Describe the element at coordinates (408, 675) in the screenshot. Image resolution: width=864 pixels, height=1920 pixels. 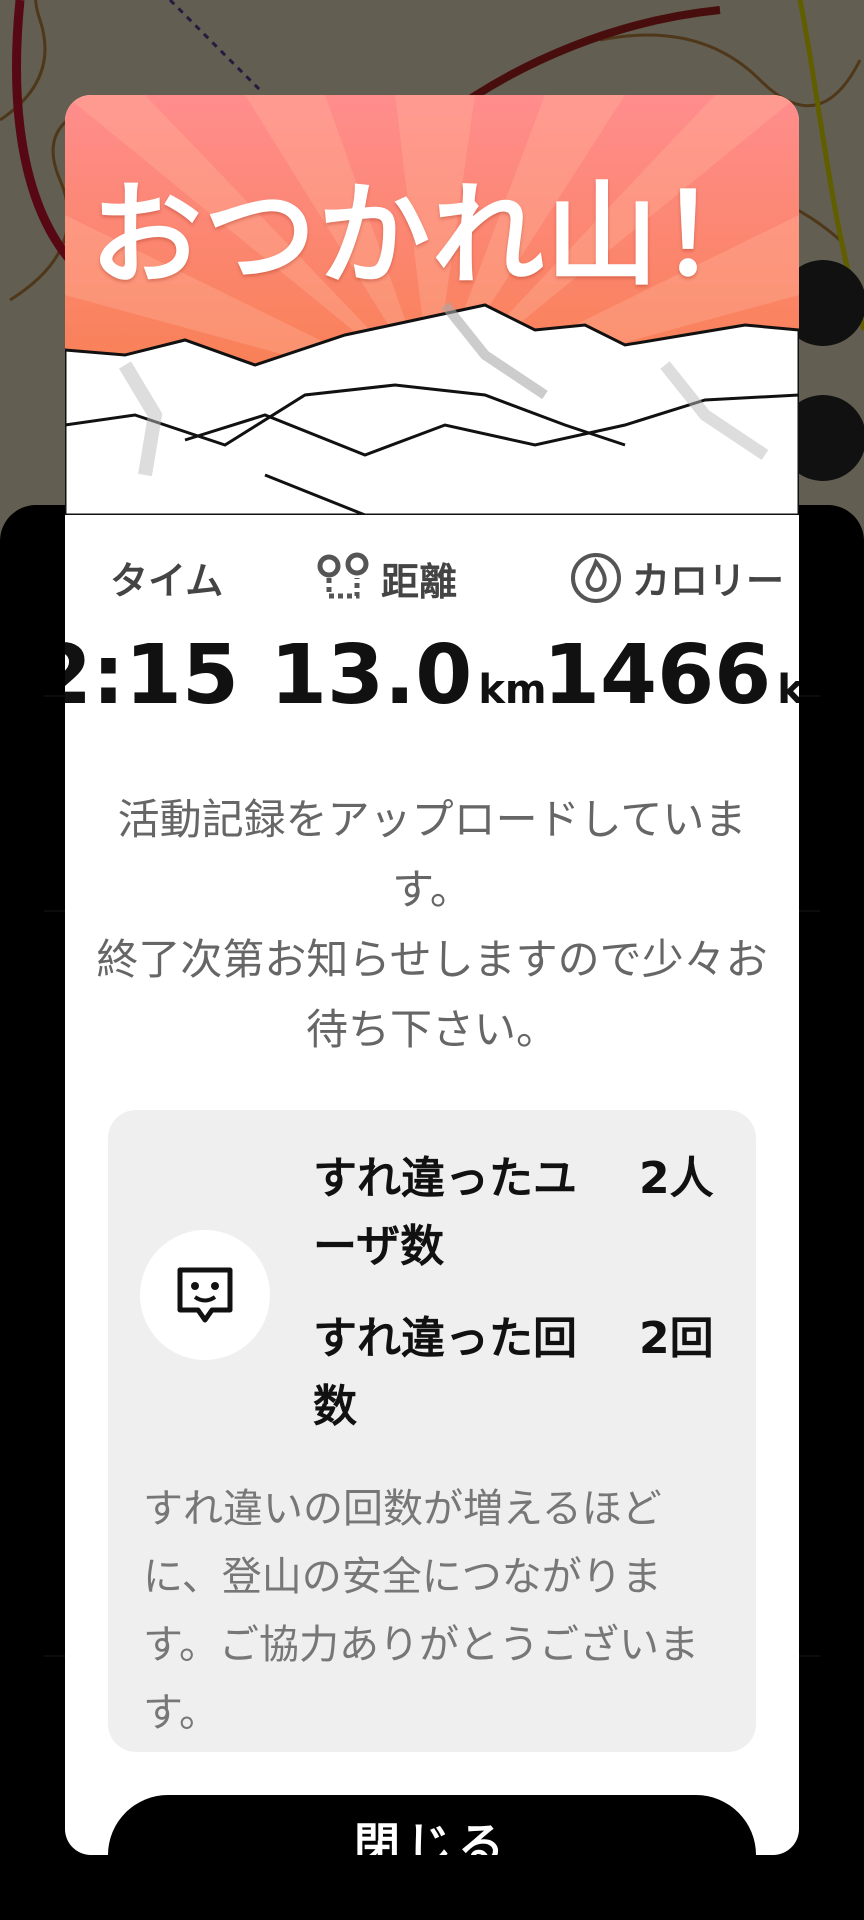
I see `stat-distance-value: 13.0 km` at that location.